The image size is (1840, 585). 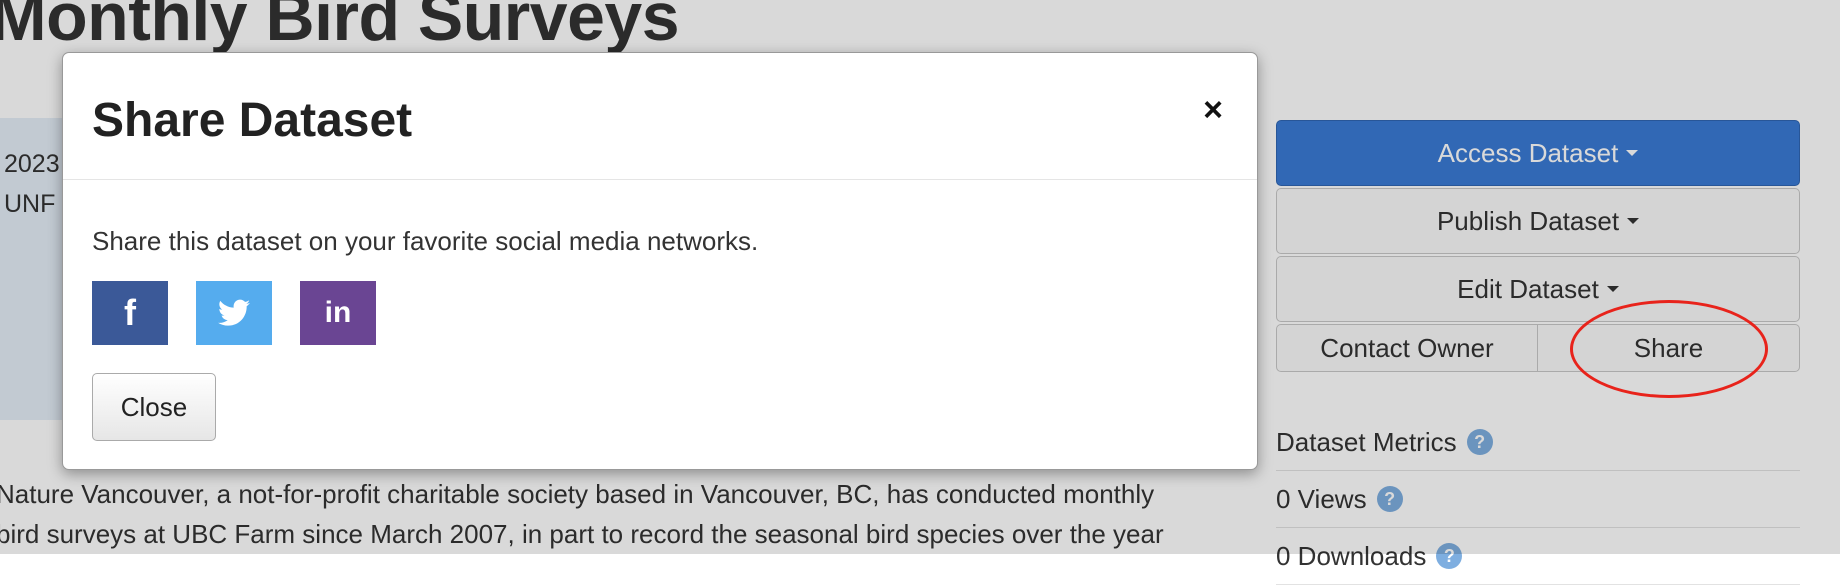 I want to click on twitter-share-button, so click(x=234, y=313).